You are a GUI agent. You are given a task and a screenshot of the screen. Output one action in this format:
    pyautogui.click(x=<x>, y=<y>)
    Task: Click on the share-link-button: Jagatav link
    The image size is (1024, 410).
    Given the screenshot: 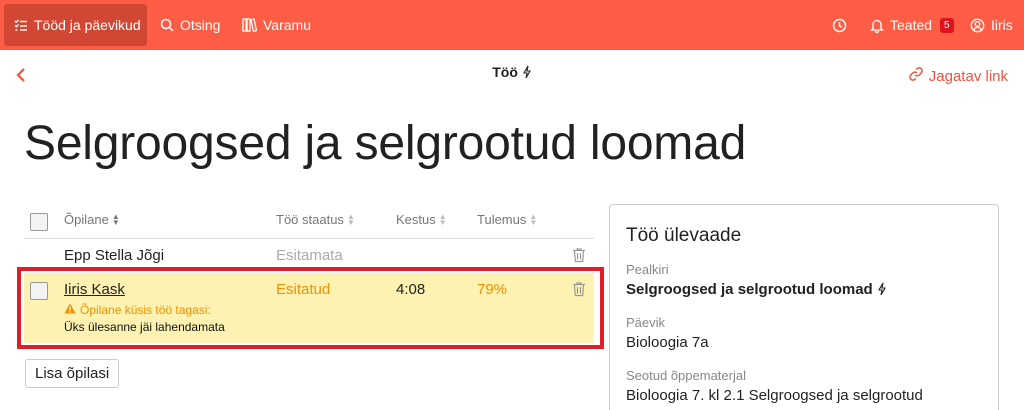 What is the action you would take?
    pyautogui.click(x=958, y=76)
    